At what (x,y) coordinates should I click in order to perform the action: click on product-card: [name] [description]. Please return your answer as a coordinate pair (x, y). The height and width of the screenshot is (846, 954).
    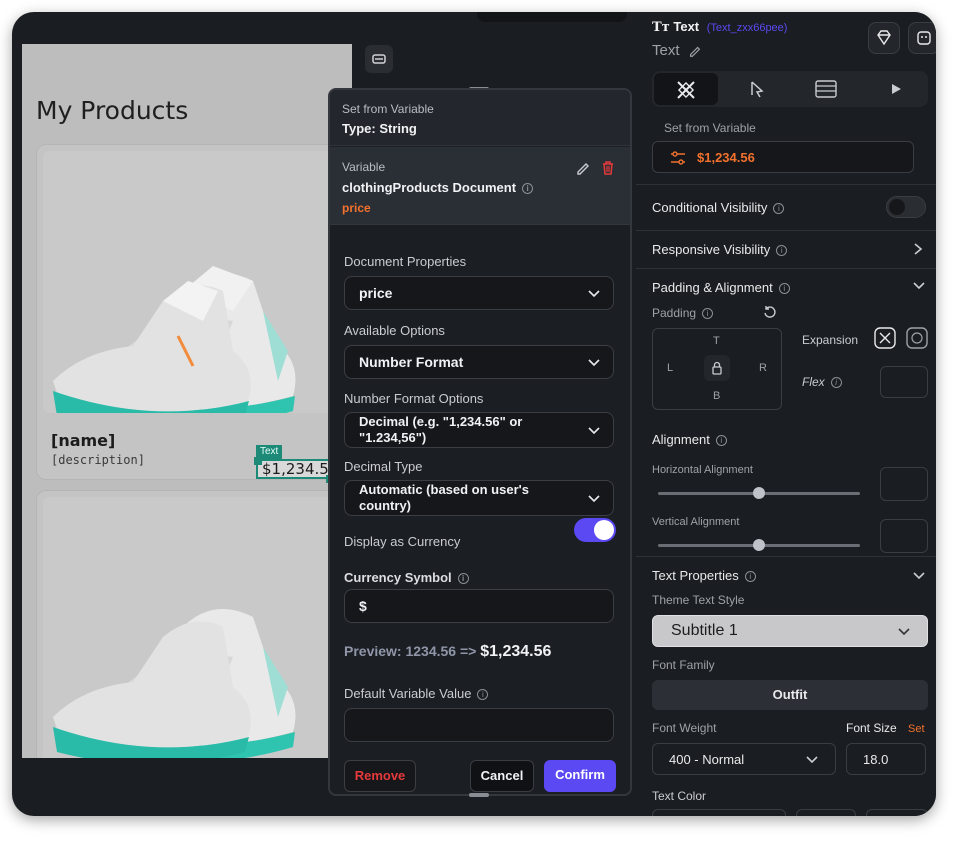
    Looking at the image, I should click on (194, 312).